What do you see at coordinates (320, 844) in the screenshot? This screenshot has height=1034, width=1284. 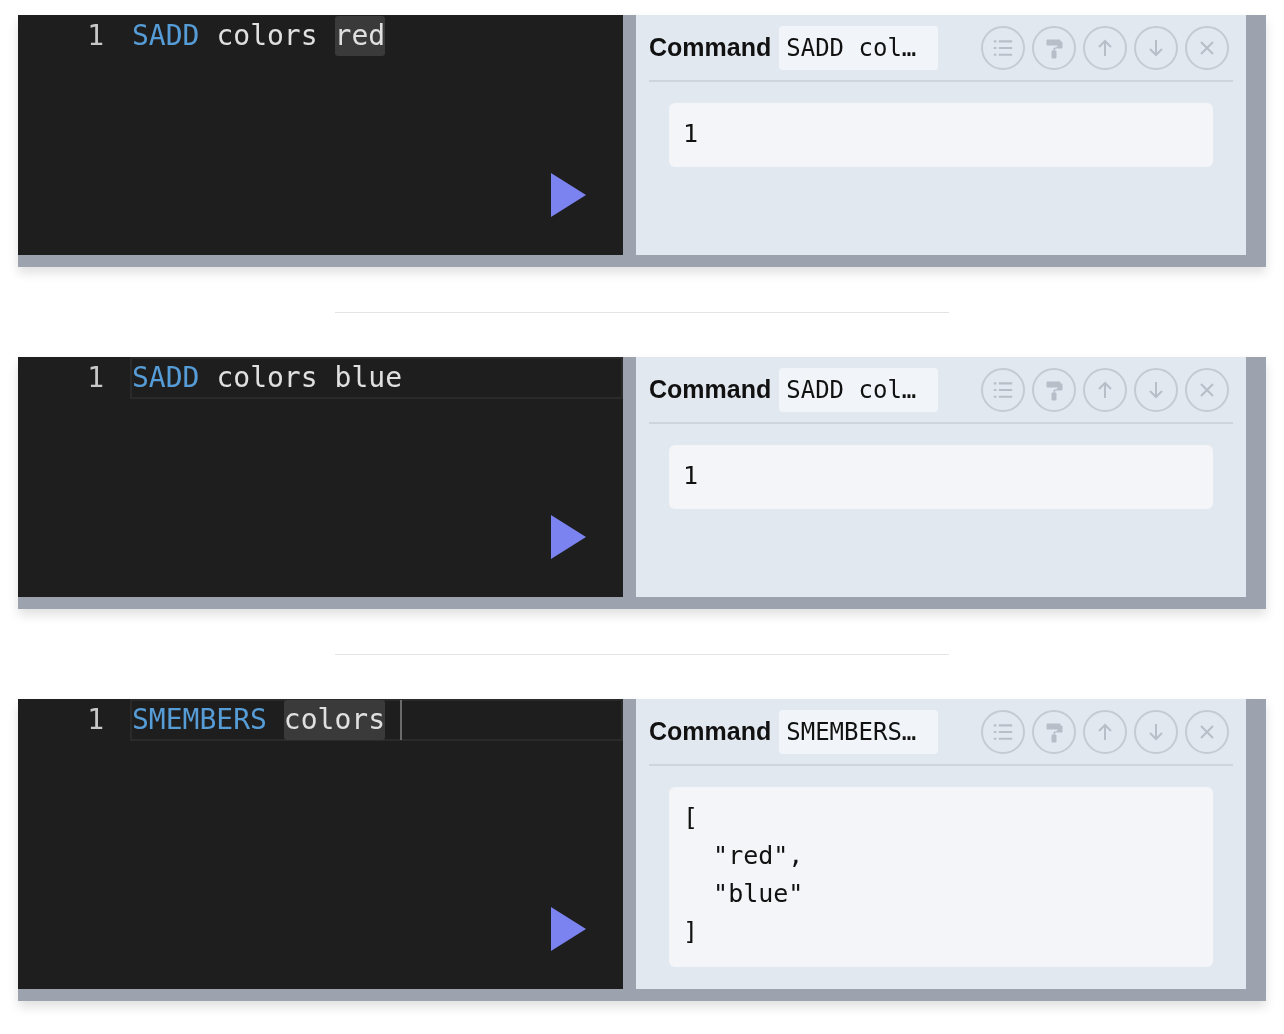 I see `code-editor: 1 SMEMBERS colors` at bounding box center [320, 844].